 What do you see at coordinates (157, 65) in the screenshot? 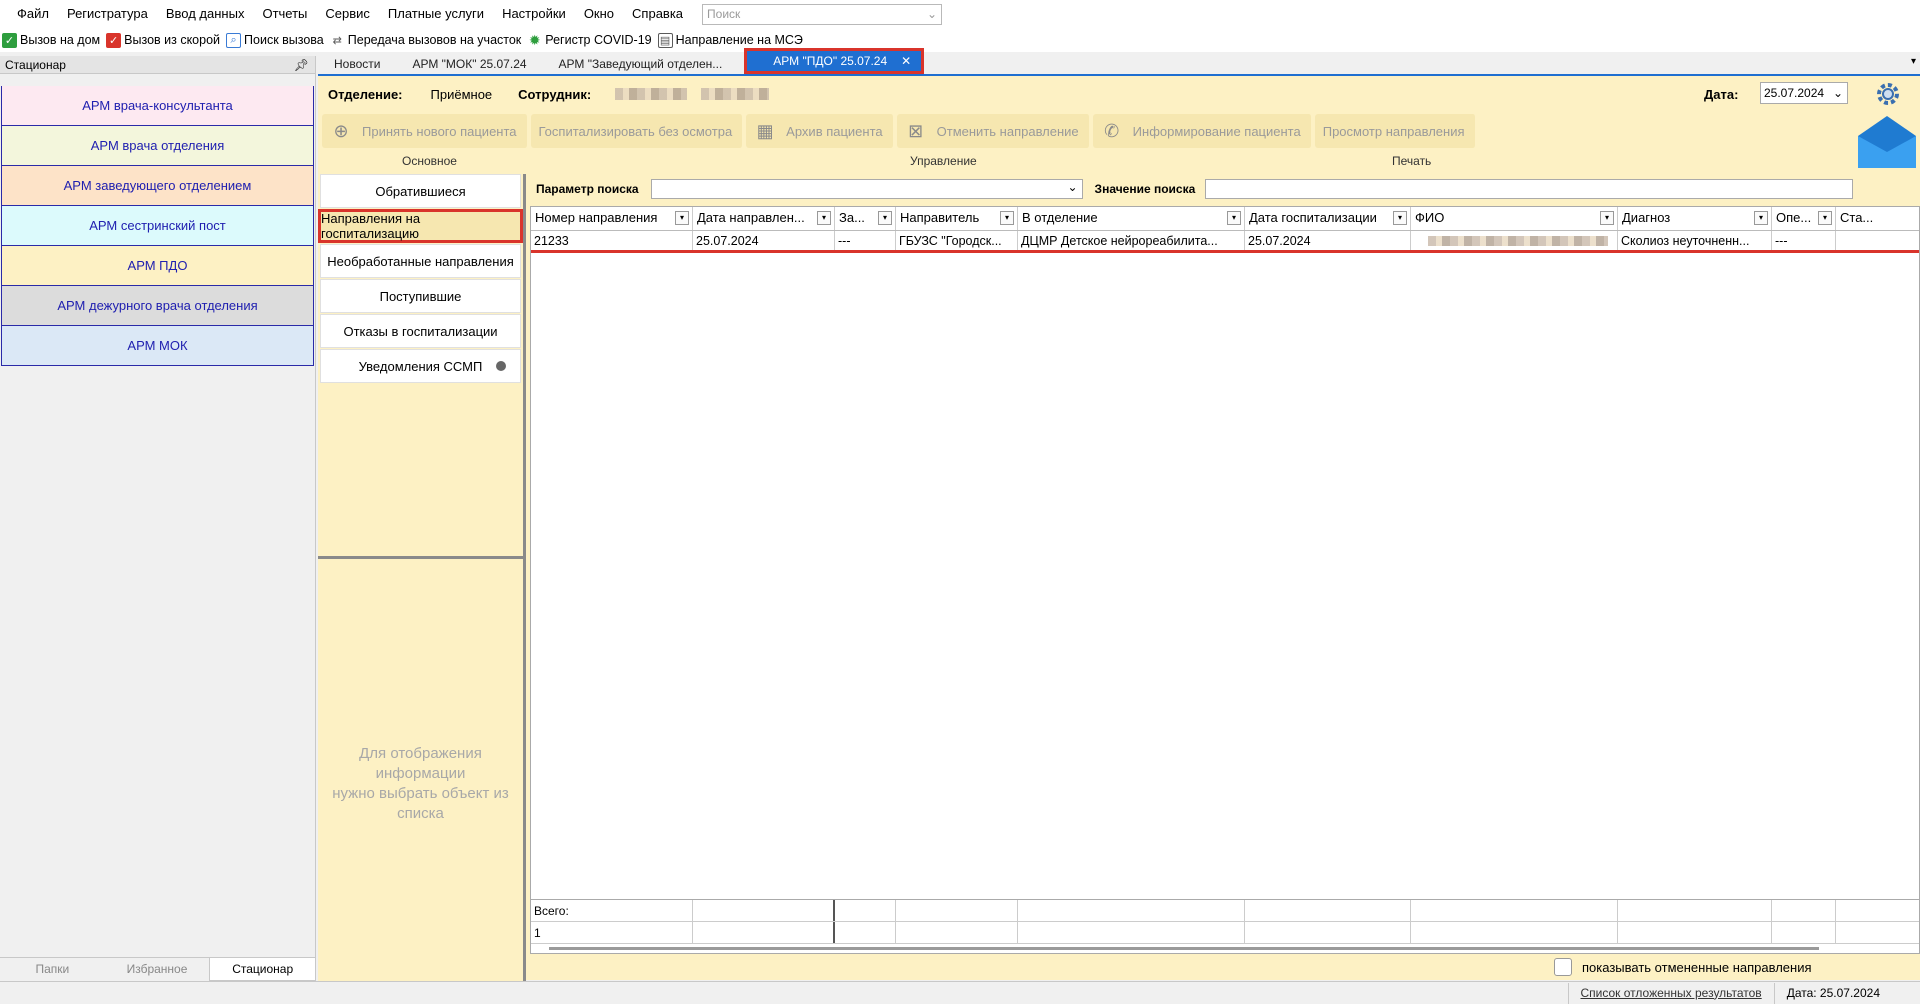
I see `left-panel-header: Стационар 📌︎` at bounding box center [157, 65].